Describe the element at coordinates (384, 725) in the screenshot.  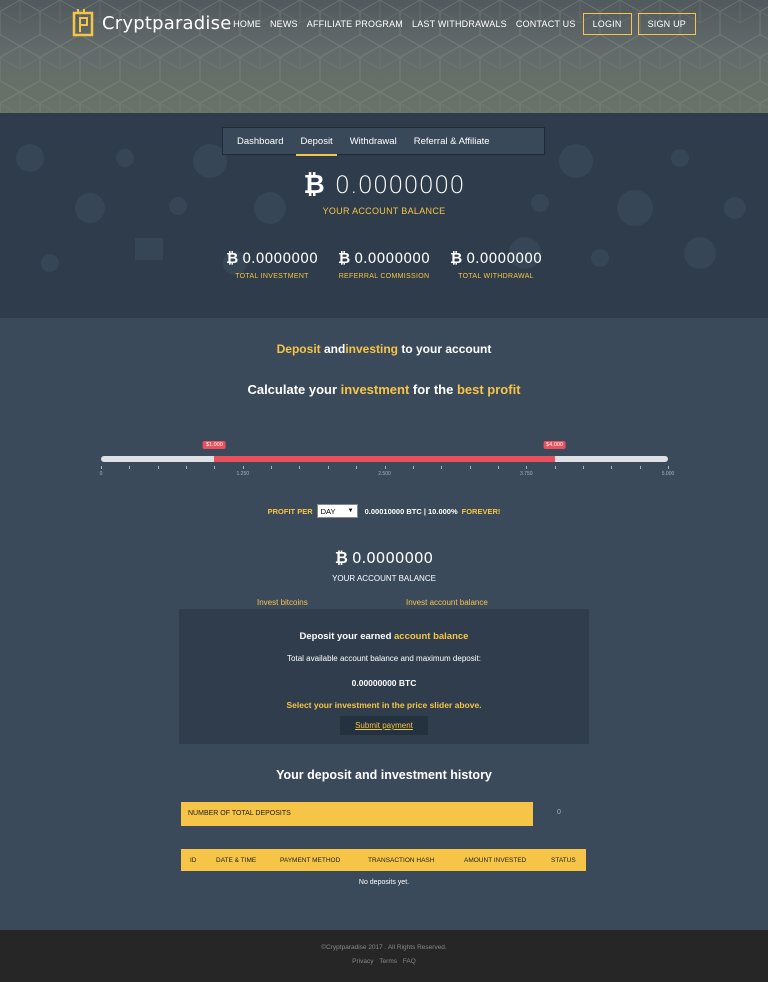
I see `submit-payment-button: Submit payment` at that location.